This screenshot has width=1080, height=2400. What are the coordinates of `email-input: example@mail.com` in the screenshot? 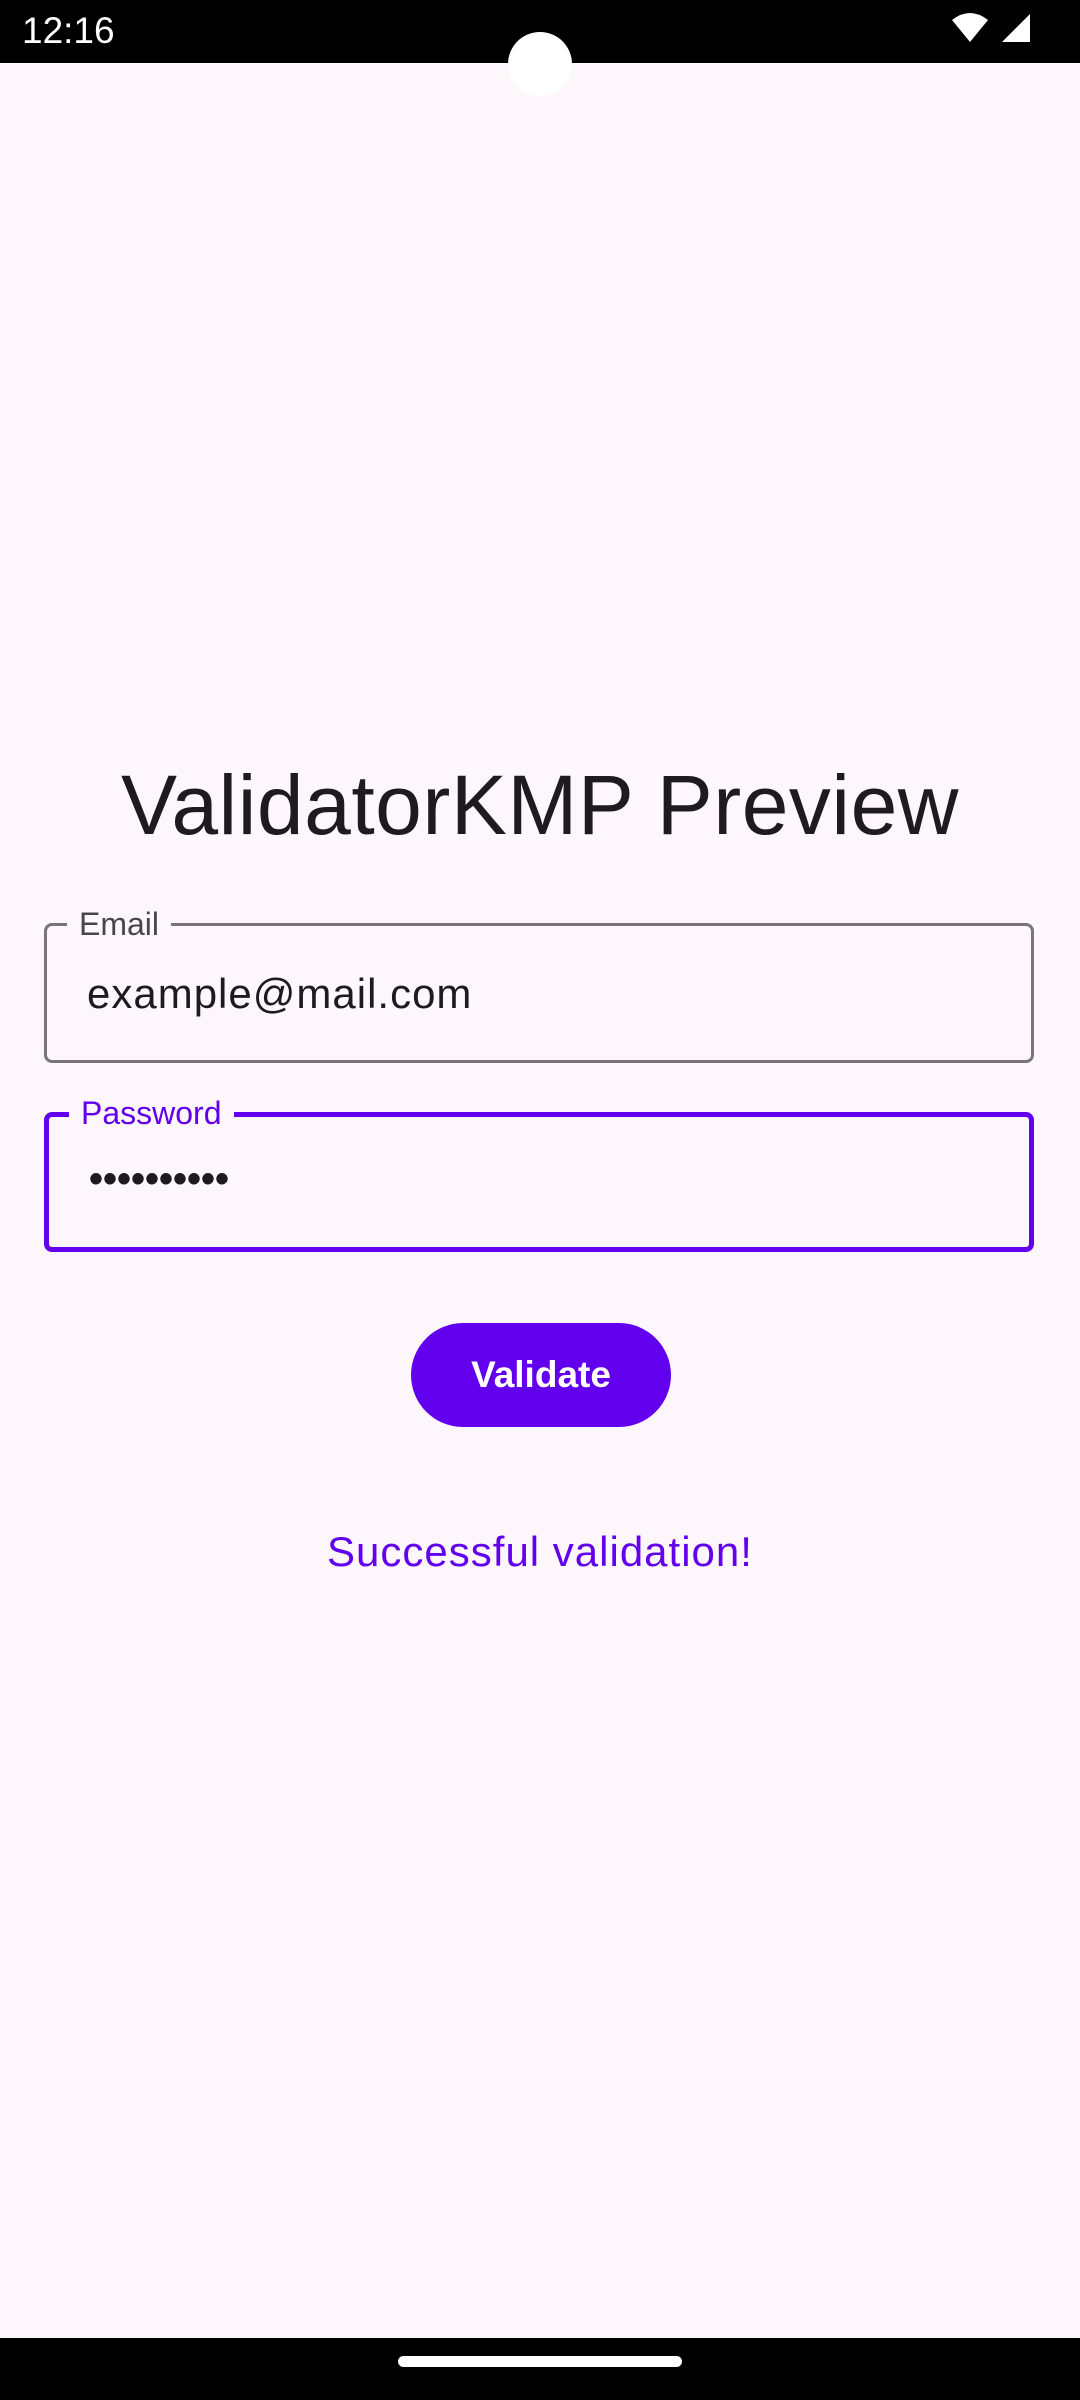 It's located at (279, 994).